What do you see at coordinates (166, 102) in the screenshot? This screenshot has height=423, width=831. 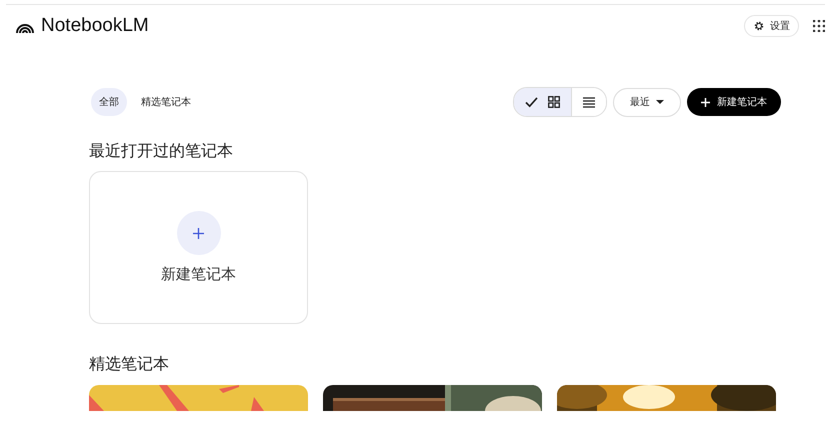 I see `filter-tab: 精选笔记本` at bounding box center [166, 102].